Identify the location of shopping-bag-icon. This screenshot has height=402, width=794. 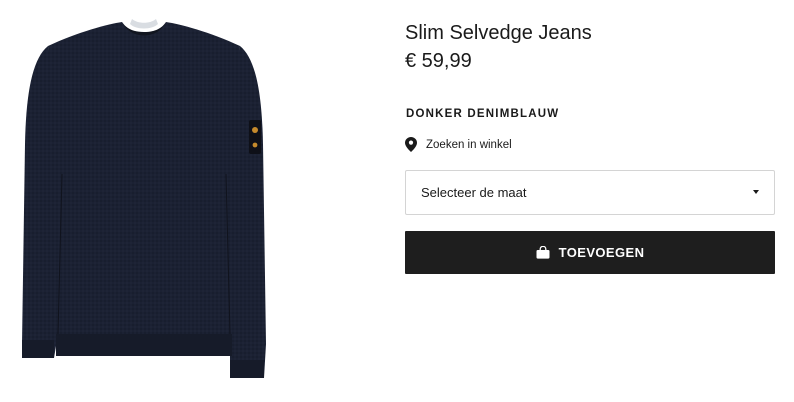
(543, 252).